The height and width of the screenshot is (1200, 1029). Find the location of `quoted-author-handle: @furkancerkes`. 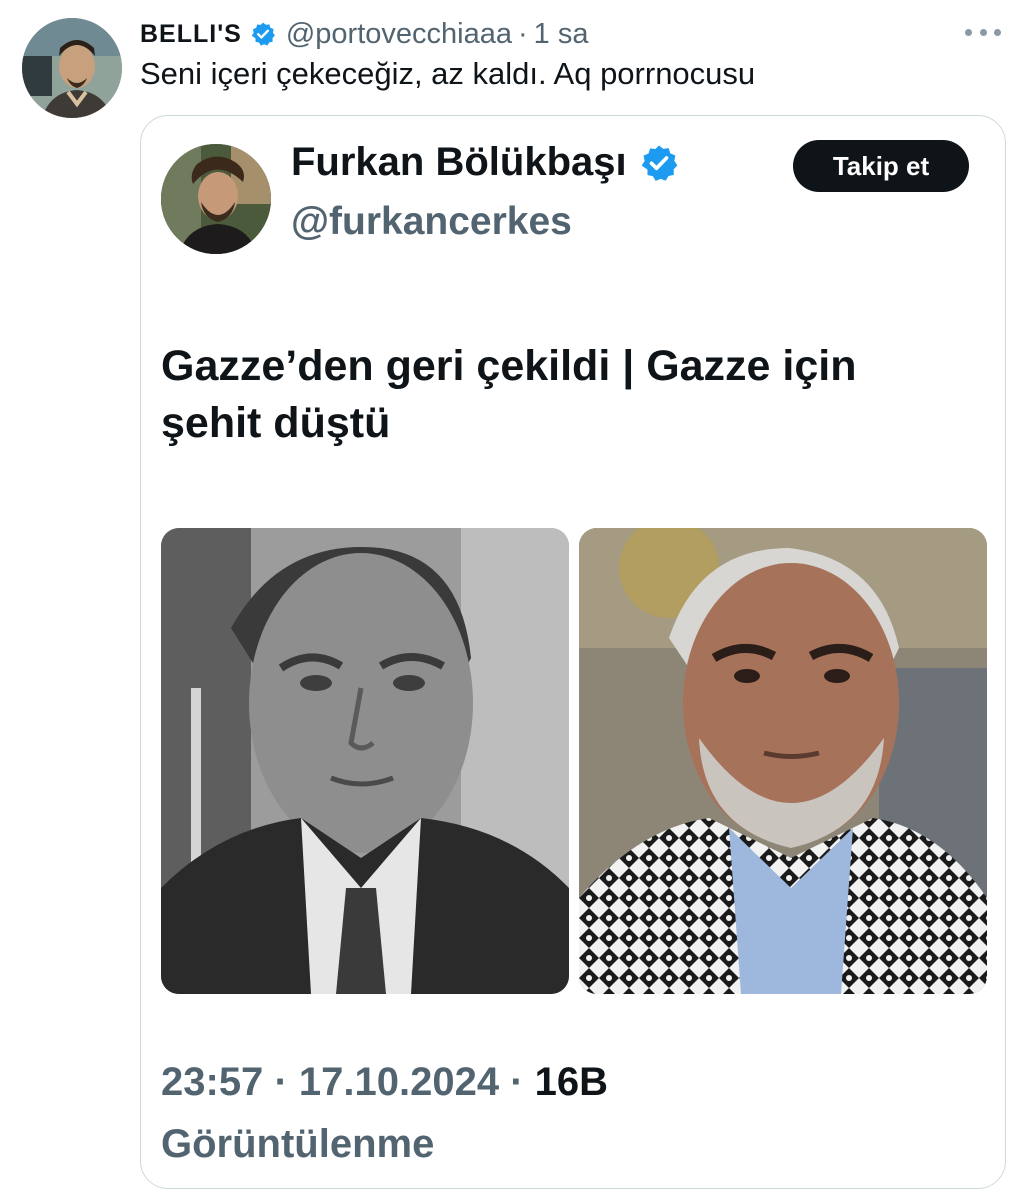

quoted-author-handle: @furkancerkes is located at coordinates (431, 221).